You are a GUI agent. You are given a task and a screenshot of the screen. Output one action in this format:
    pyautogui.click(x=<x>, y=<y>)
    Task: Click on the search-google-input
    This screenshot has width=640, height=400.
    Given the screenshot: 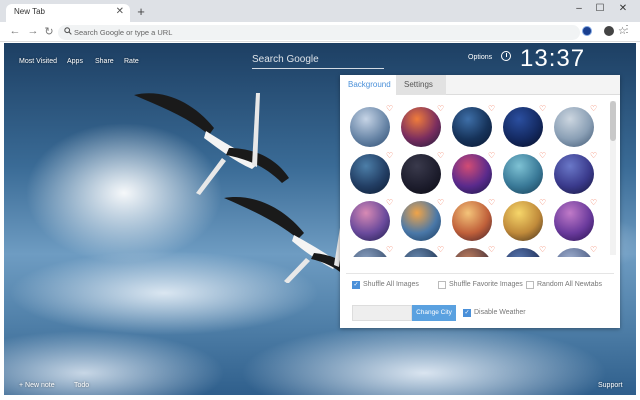 What is the action you would take?
    pyautogui.click(x=318, y=60)
    